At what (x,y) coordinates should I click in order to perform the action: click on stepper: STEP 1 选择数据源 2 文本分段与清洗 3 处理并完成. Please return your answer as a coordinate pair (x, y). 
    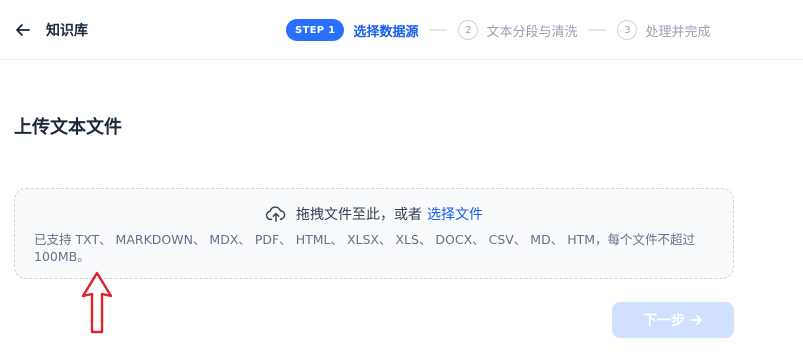
    Looking at the image, I should click on (498, 30).